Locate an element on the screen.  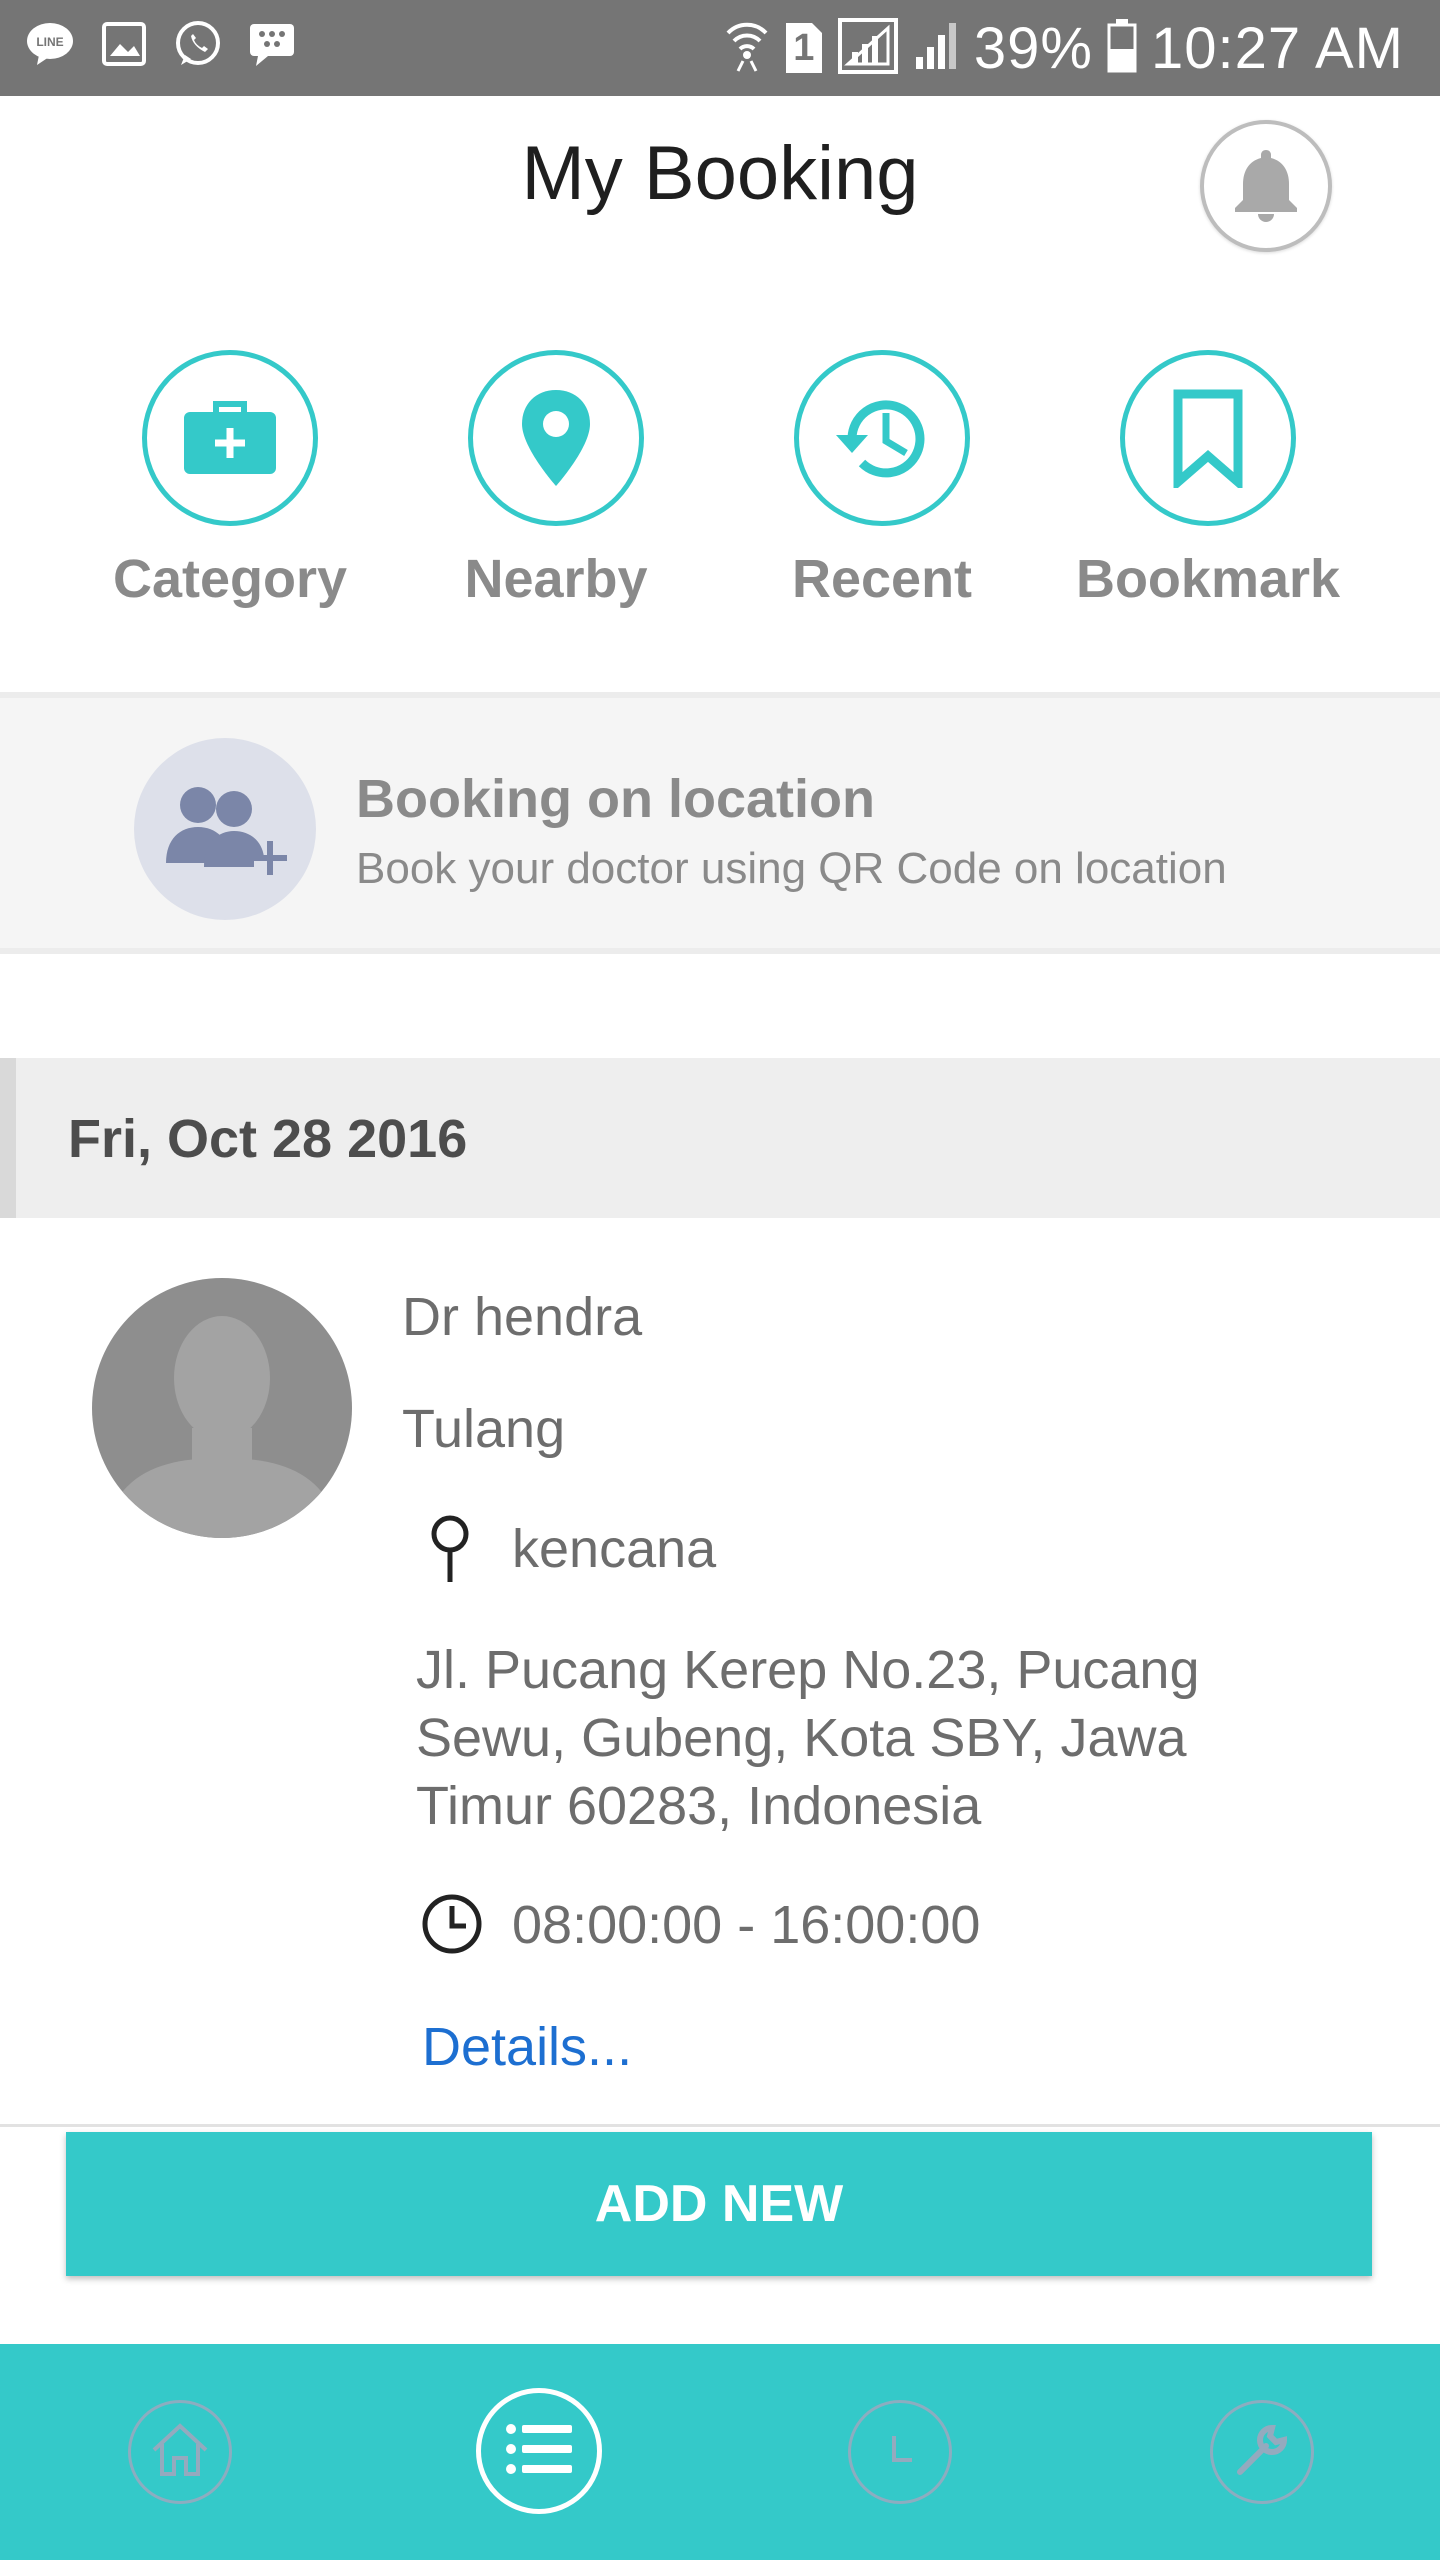
bottom-navigation is located at coordinates (720, 2452).